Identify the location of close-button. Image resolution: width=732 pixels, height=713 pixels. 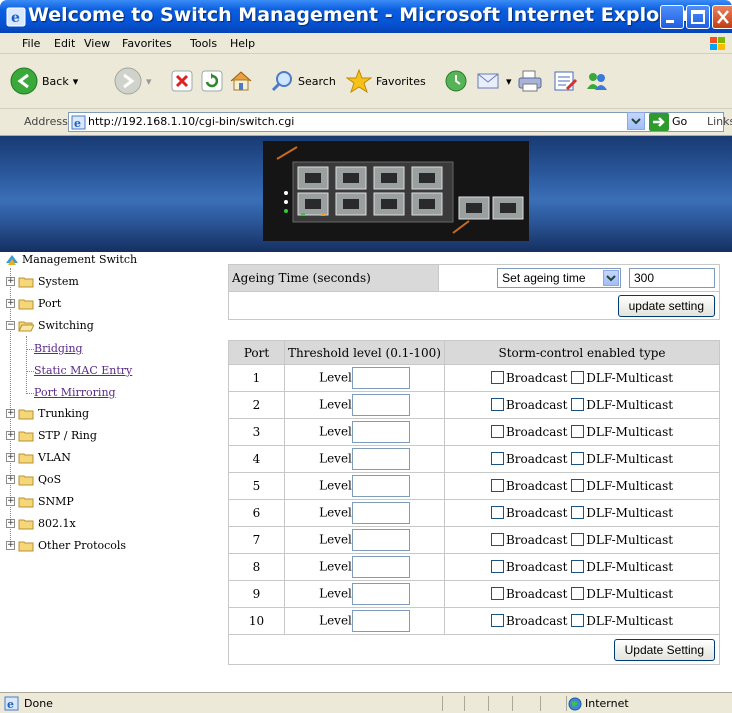
(722, 17).